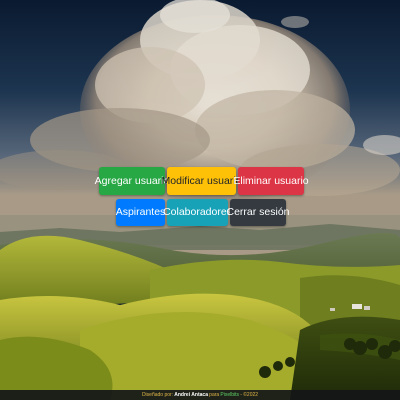  What do you see at coordinates (271, 181) in the screenshot?
I see `eliminar-usuario-button: Eliminar usuario` at bounding box center [271, 181].